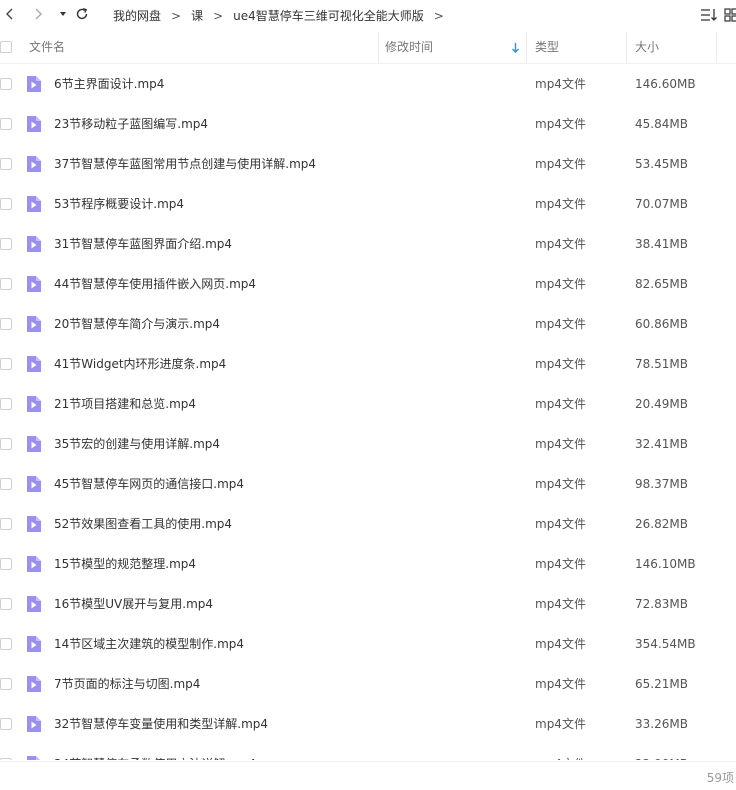 Image resolution: width=736 pixels, height=790 pixels. I want to click on file-row: 35节宏的创建与使用详解.mp4 mp4文件 32.41MB, so click(368, 444).